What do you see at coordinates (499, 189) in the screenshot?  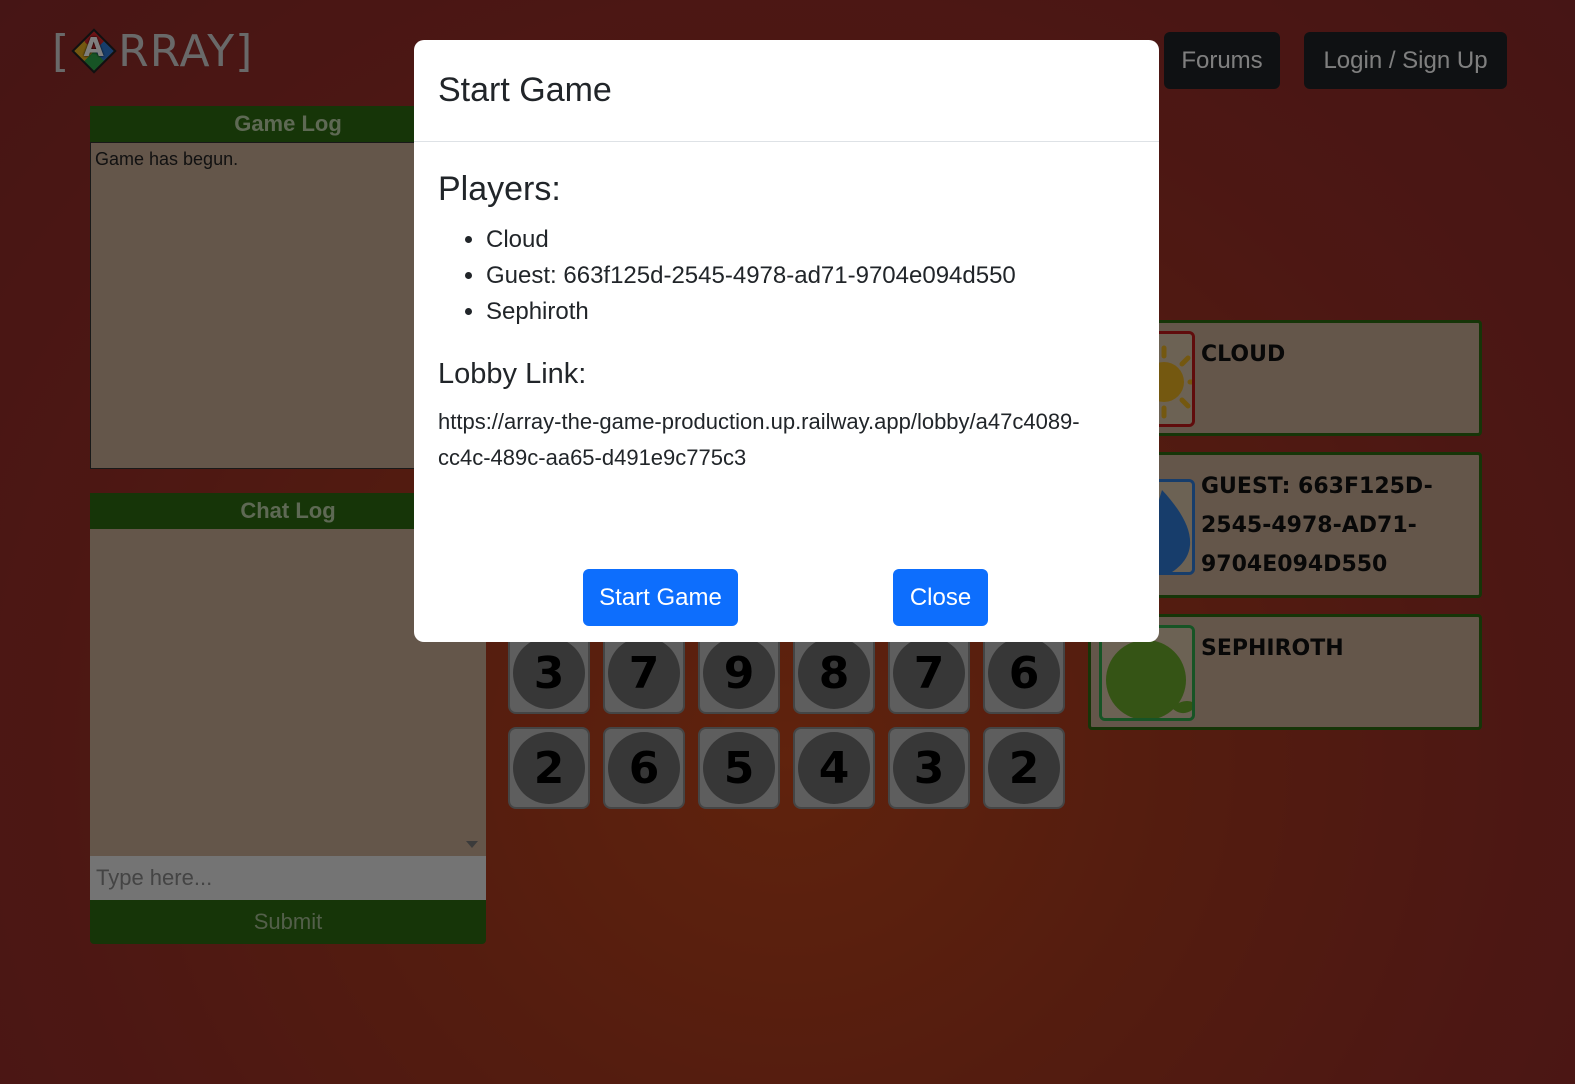 I see `players-heading: Players:` at bounding box center [499, 189].